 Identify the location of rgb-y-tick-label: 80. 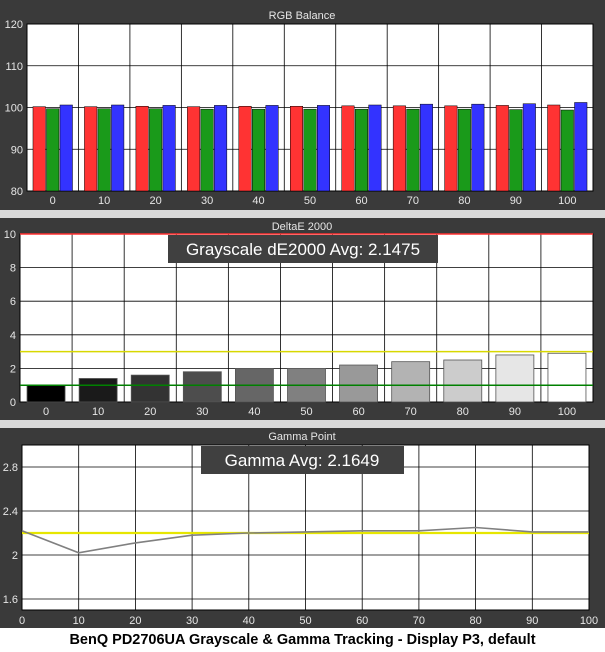
(17, 192).